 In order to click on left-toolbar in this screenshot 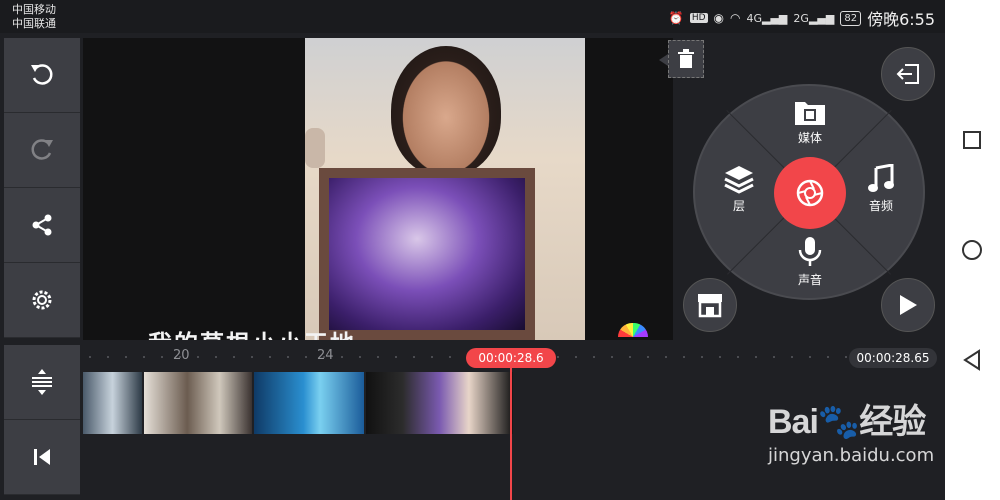, I will do `click(42, 188)`.